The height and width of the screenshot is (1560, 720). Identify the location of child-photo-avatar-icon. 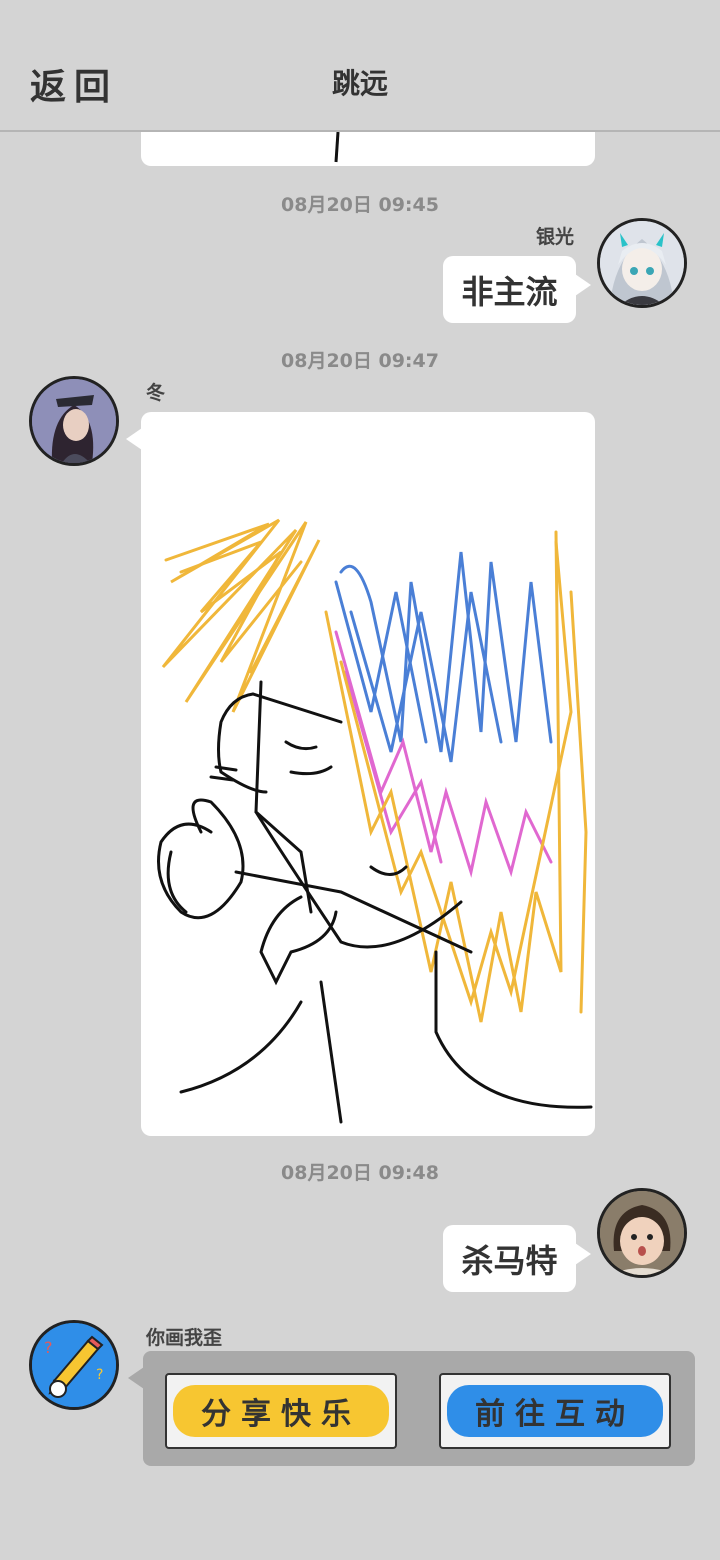
(642, 1233).